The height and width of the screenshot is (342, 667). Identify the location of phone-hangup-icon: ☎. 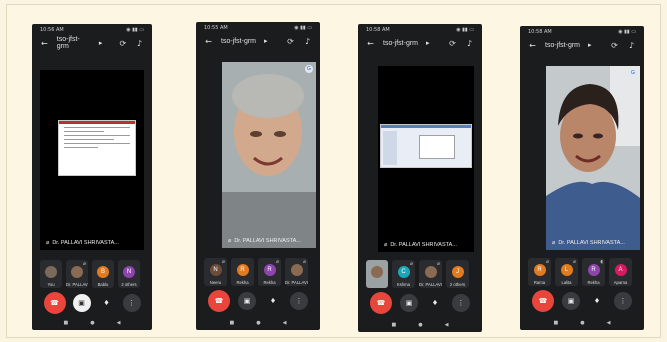
(543, 301).